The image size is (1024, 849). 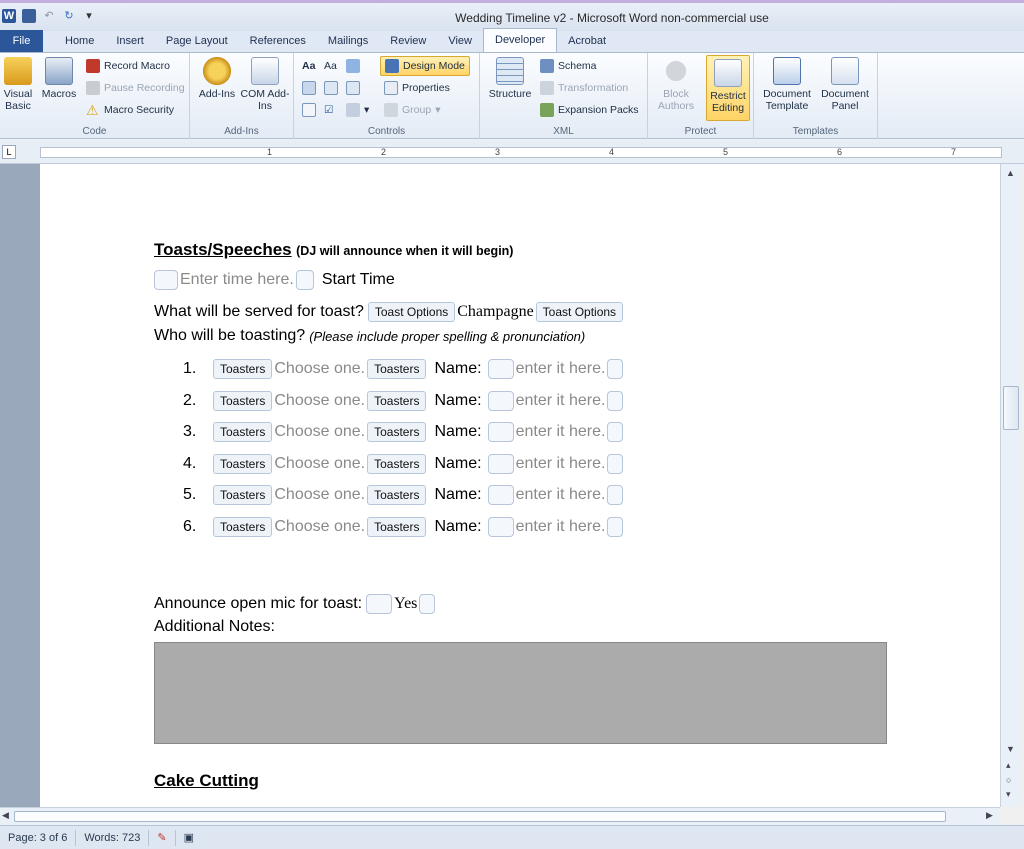 I want to click on tab-references: References, so click(x=278, y=41).